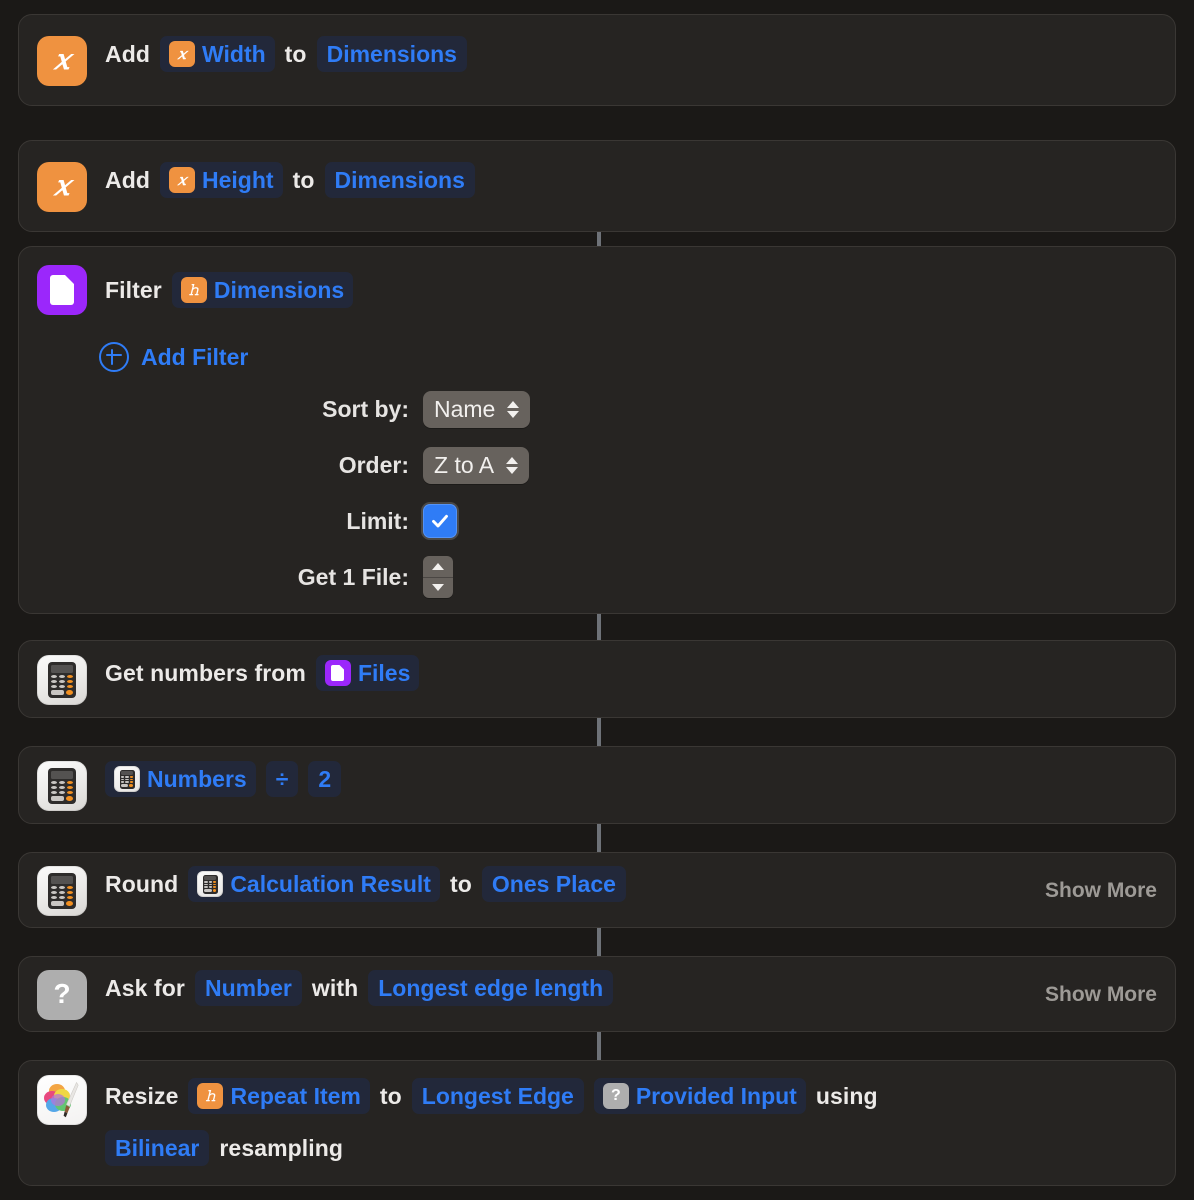  I want to click on token-label: Number, so click(248, 988).